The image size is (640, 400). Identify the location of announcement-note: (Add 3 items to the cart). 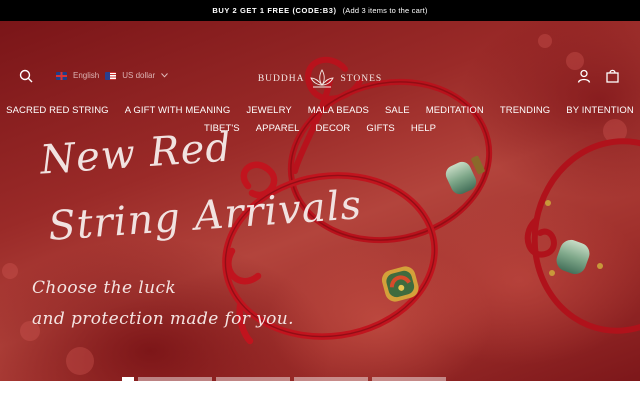
(385, 10).